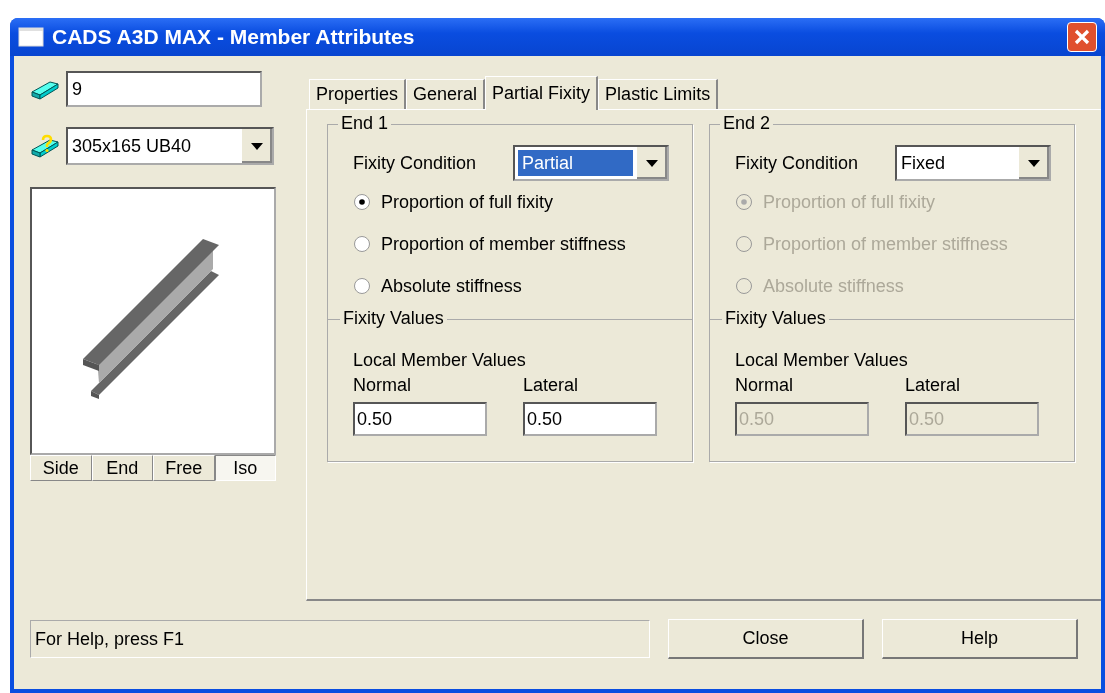  I want to click on radio-option: Absolute stiffness, so click(510, 286).